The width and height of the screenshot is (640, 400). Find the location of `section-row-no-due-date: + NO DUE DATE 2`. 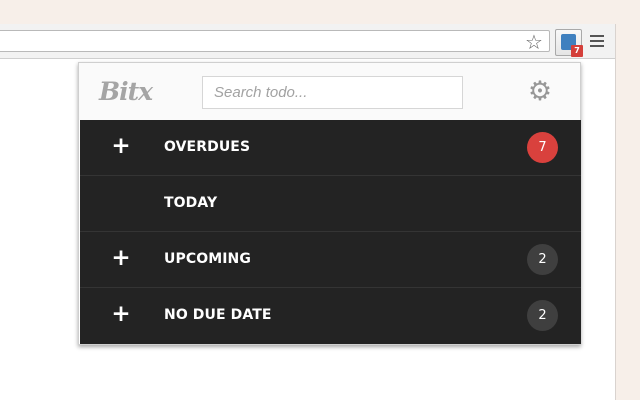

section-row-no-due-date: + NO DUE DATE 2 is located at coordinates (330, 316).